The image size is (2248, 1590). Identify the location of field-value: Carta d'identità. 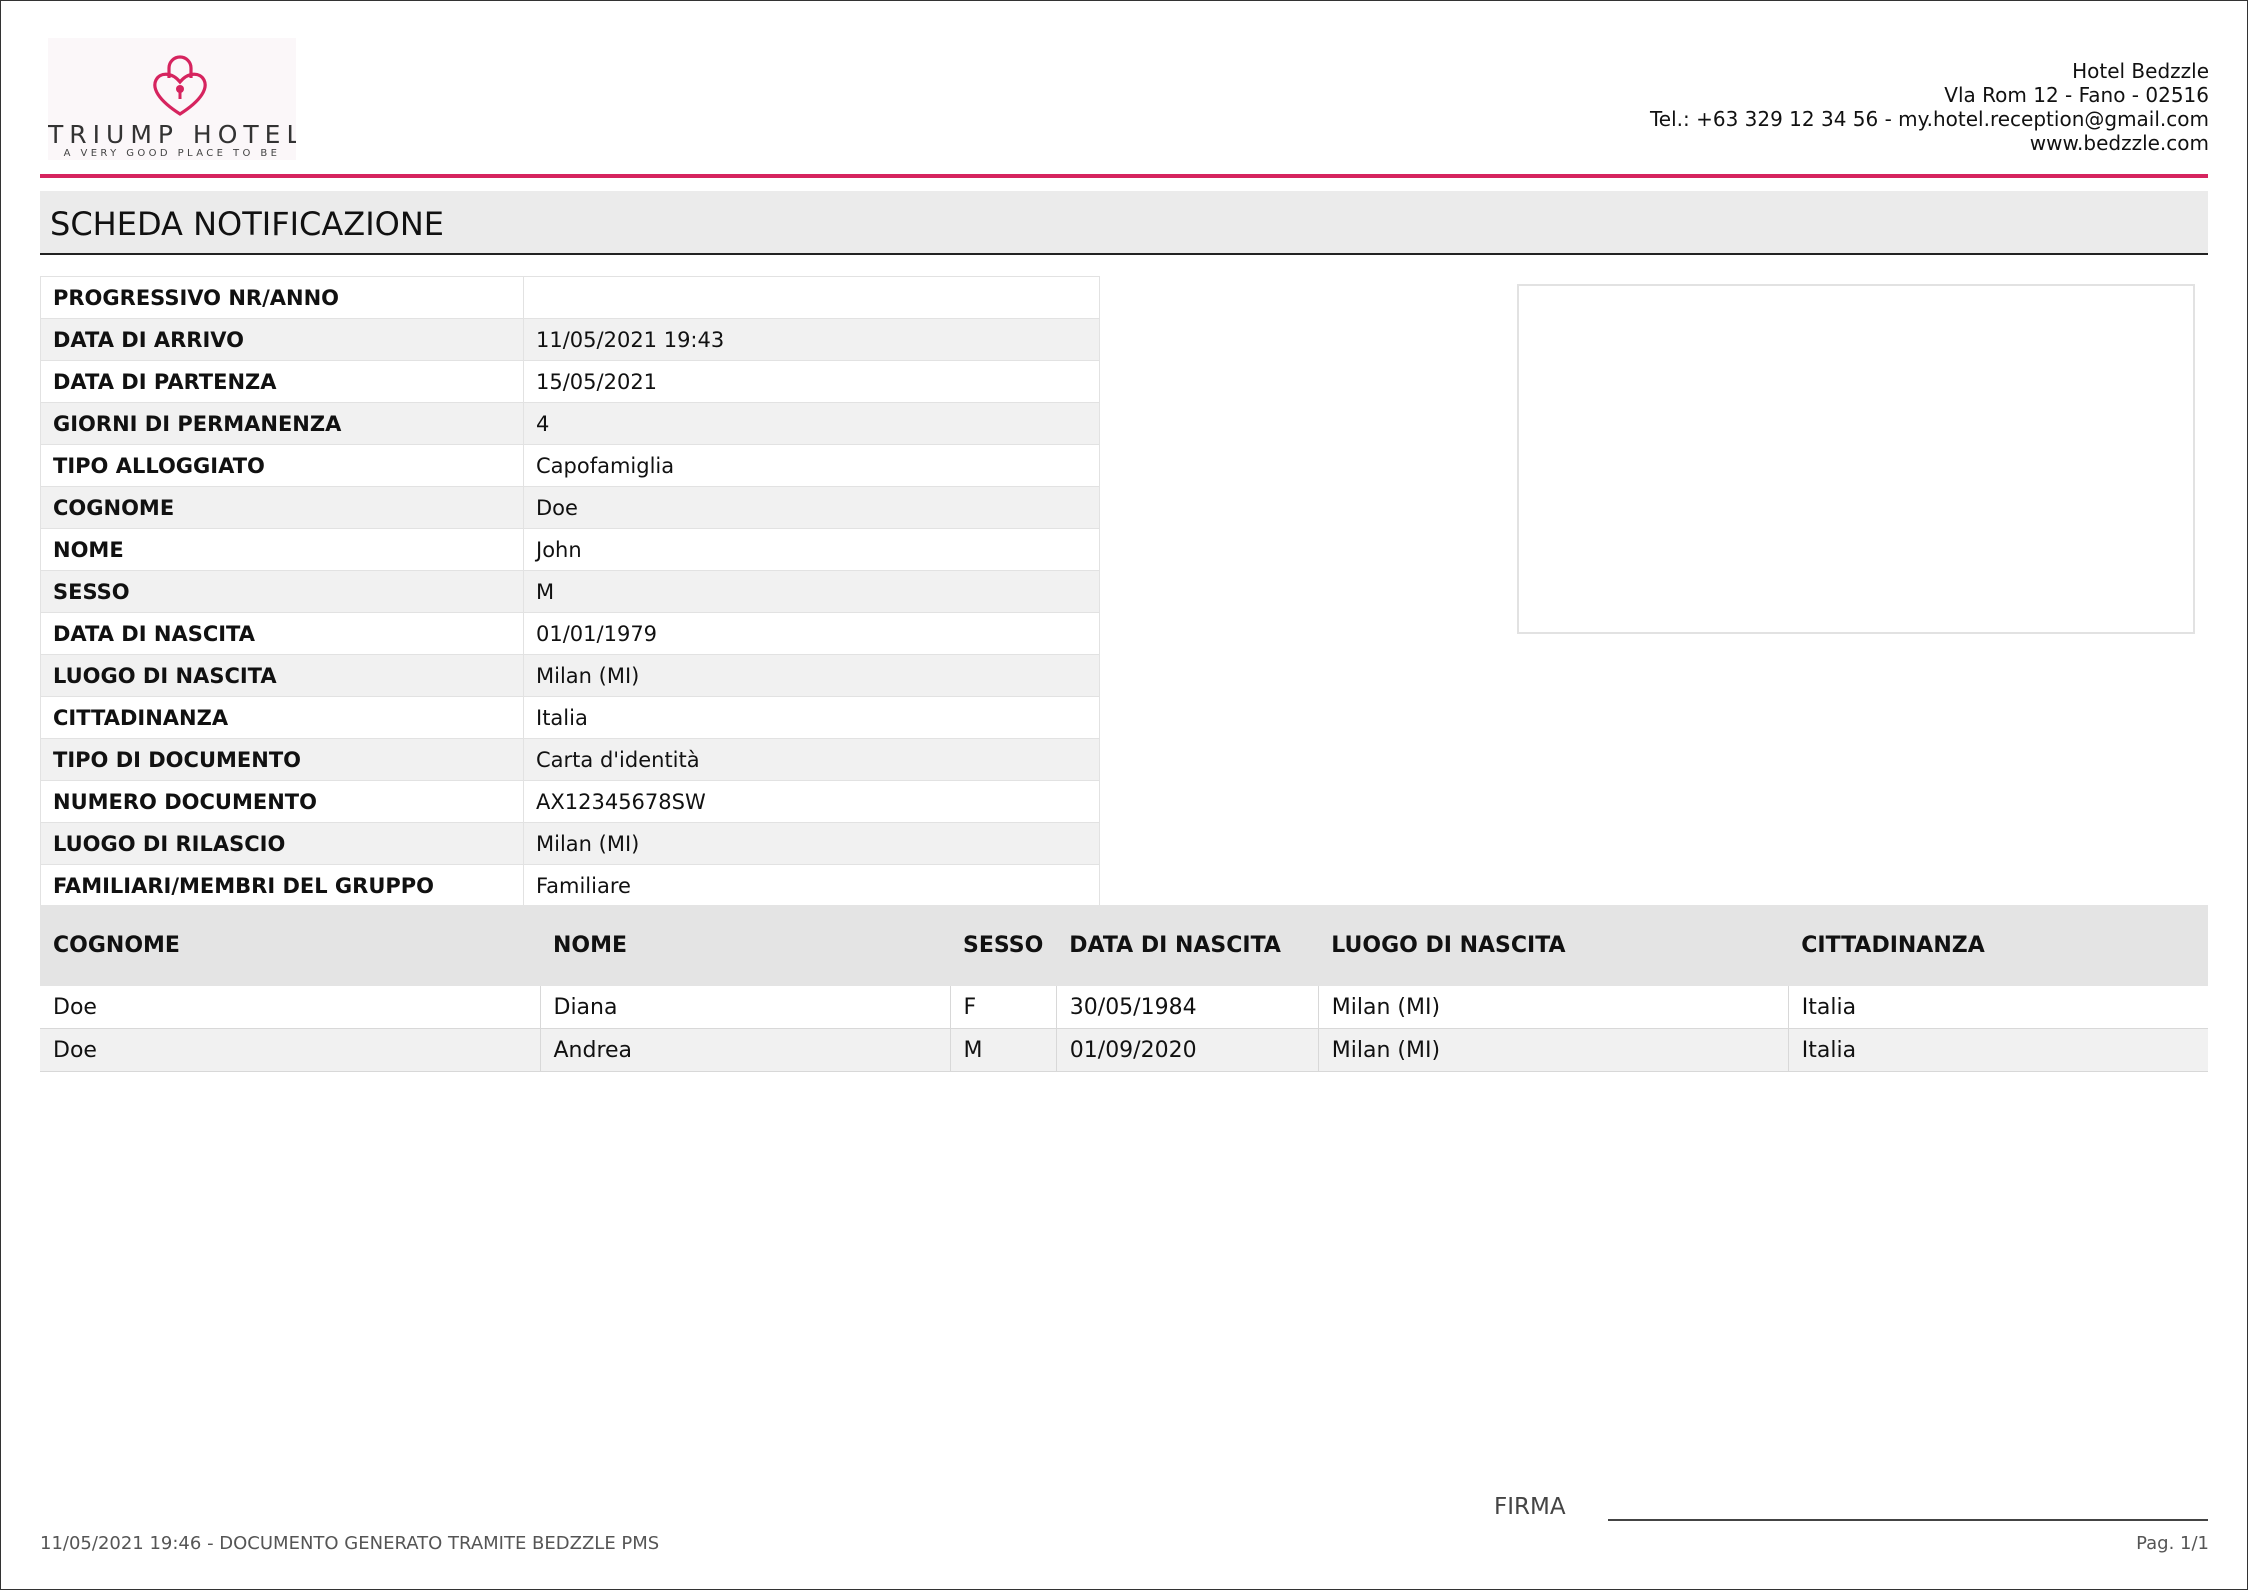
(811, 759).